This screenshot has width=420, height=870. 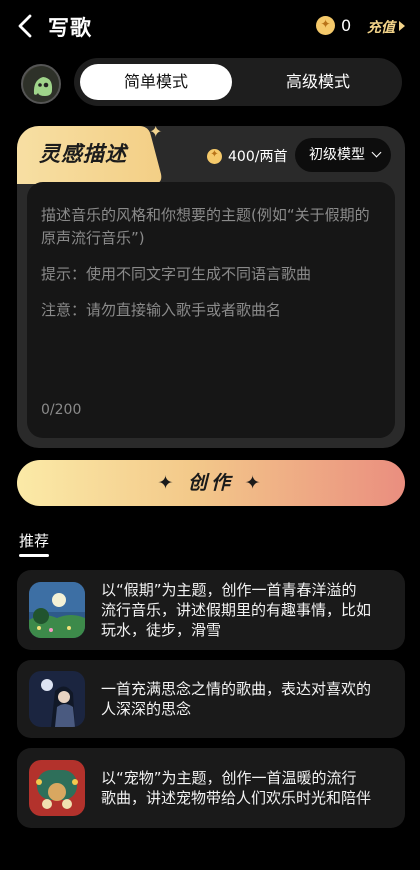 I want to click on recommend-item: 以“宠物”为主题，创作一首温暖的流行 歌曲，讲述宠物带给人们欢乐时光和陪伴, so click(x=211, y=788).